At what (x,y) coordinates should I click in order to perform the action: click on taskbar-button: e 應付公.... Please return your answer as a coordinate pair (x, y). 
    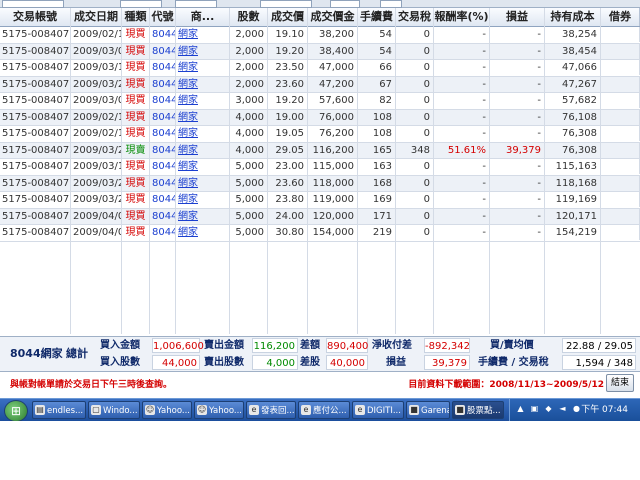
    Looking at the image, I should click on (324, 410).